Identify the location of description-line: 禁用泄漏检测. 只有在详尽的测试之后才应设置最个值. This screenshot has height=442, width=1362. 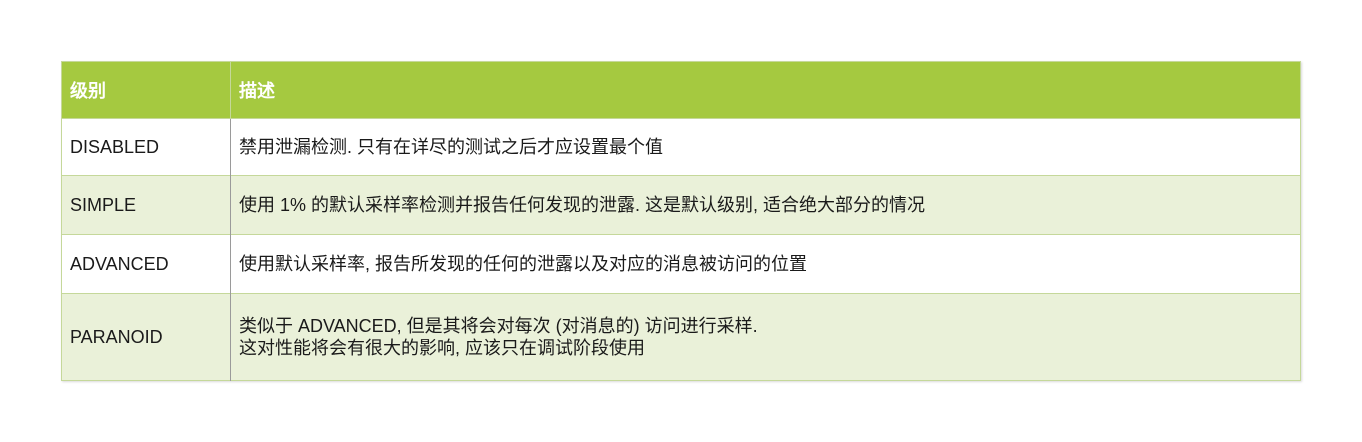
(451, 147).